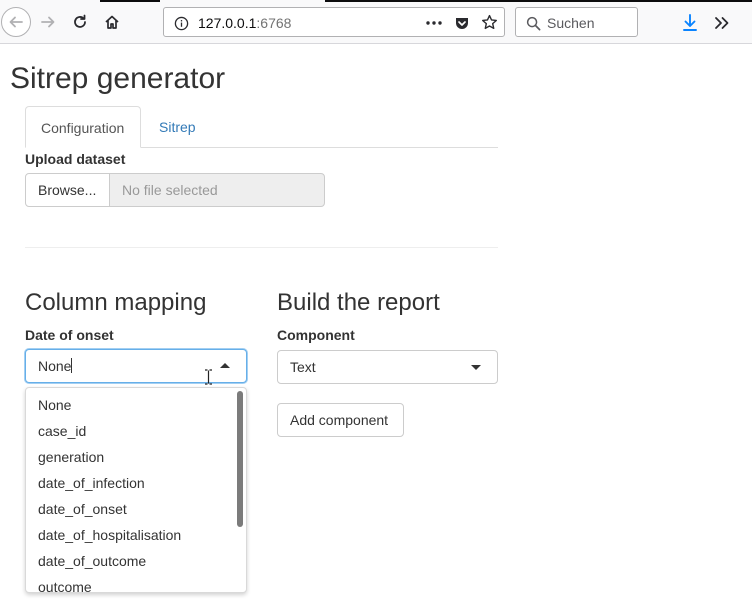 This screenshot has height=604, width=752. Describe the element at coordinates (303, 367) in the screenshot. I see `component-value: Text` at that location.